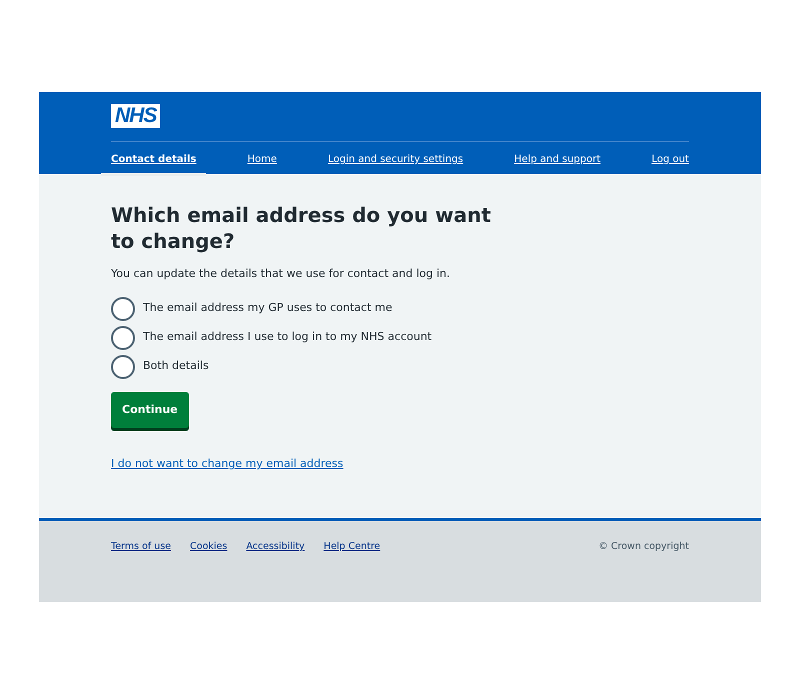 This screenshot has width=800, height=694. I want to click on copyright-text: © Crown copyright, so click(643, 547).